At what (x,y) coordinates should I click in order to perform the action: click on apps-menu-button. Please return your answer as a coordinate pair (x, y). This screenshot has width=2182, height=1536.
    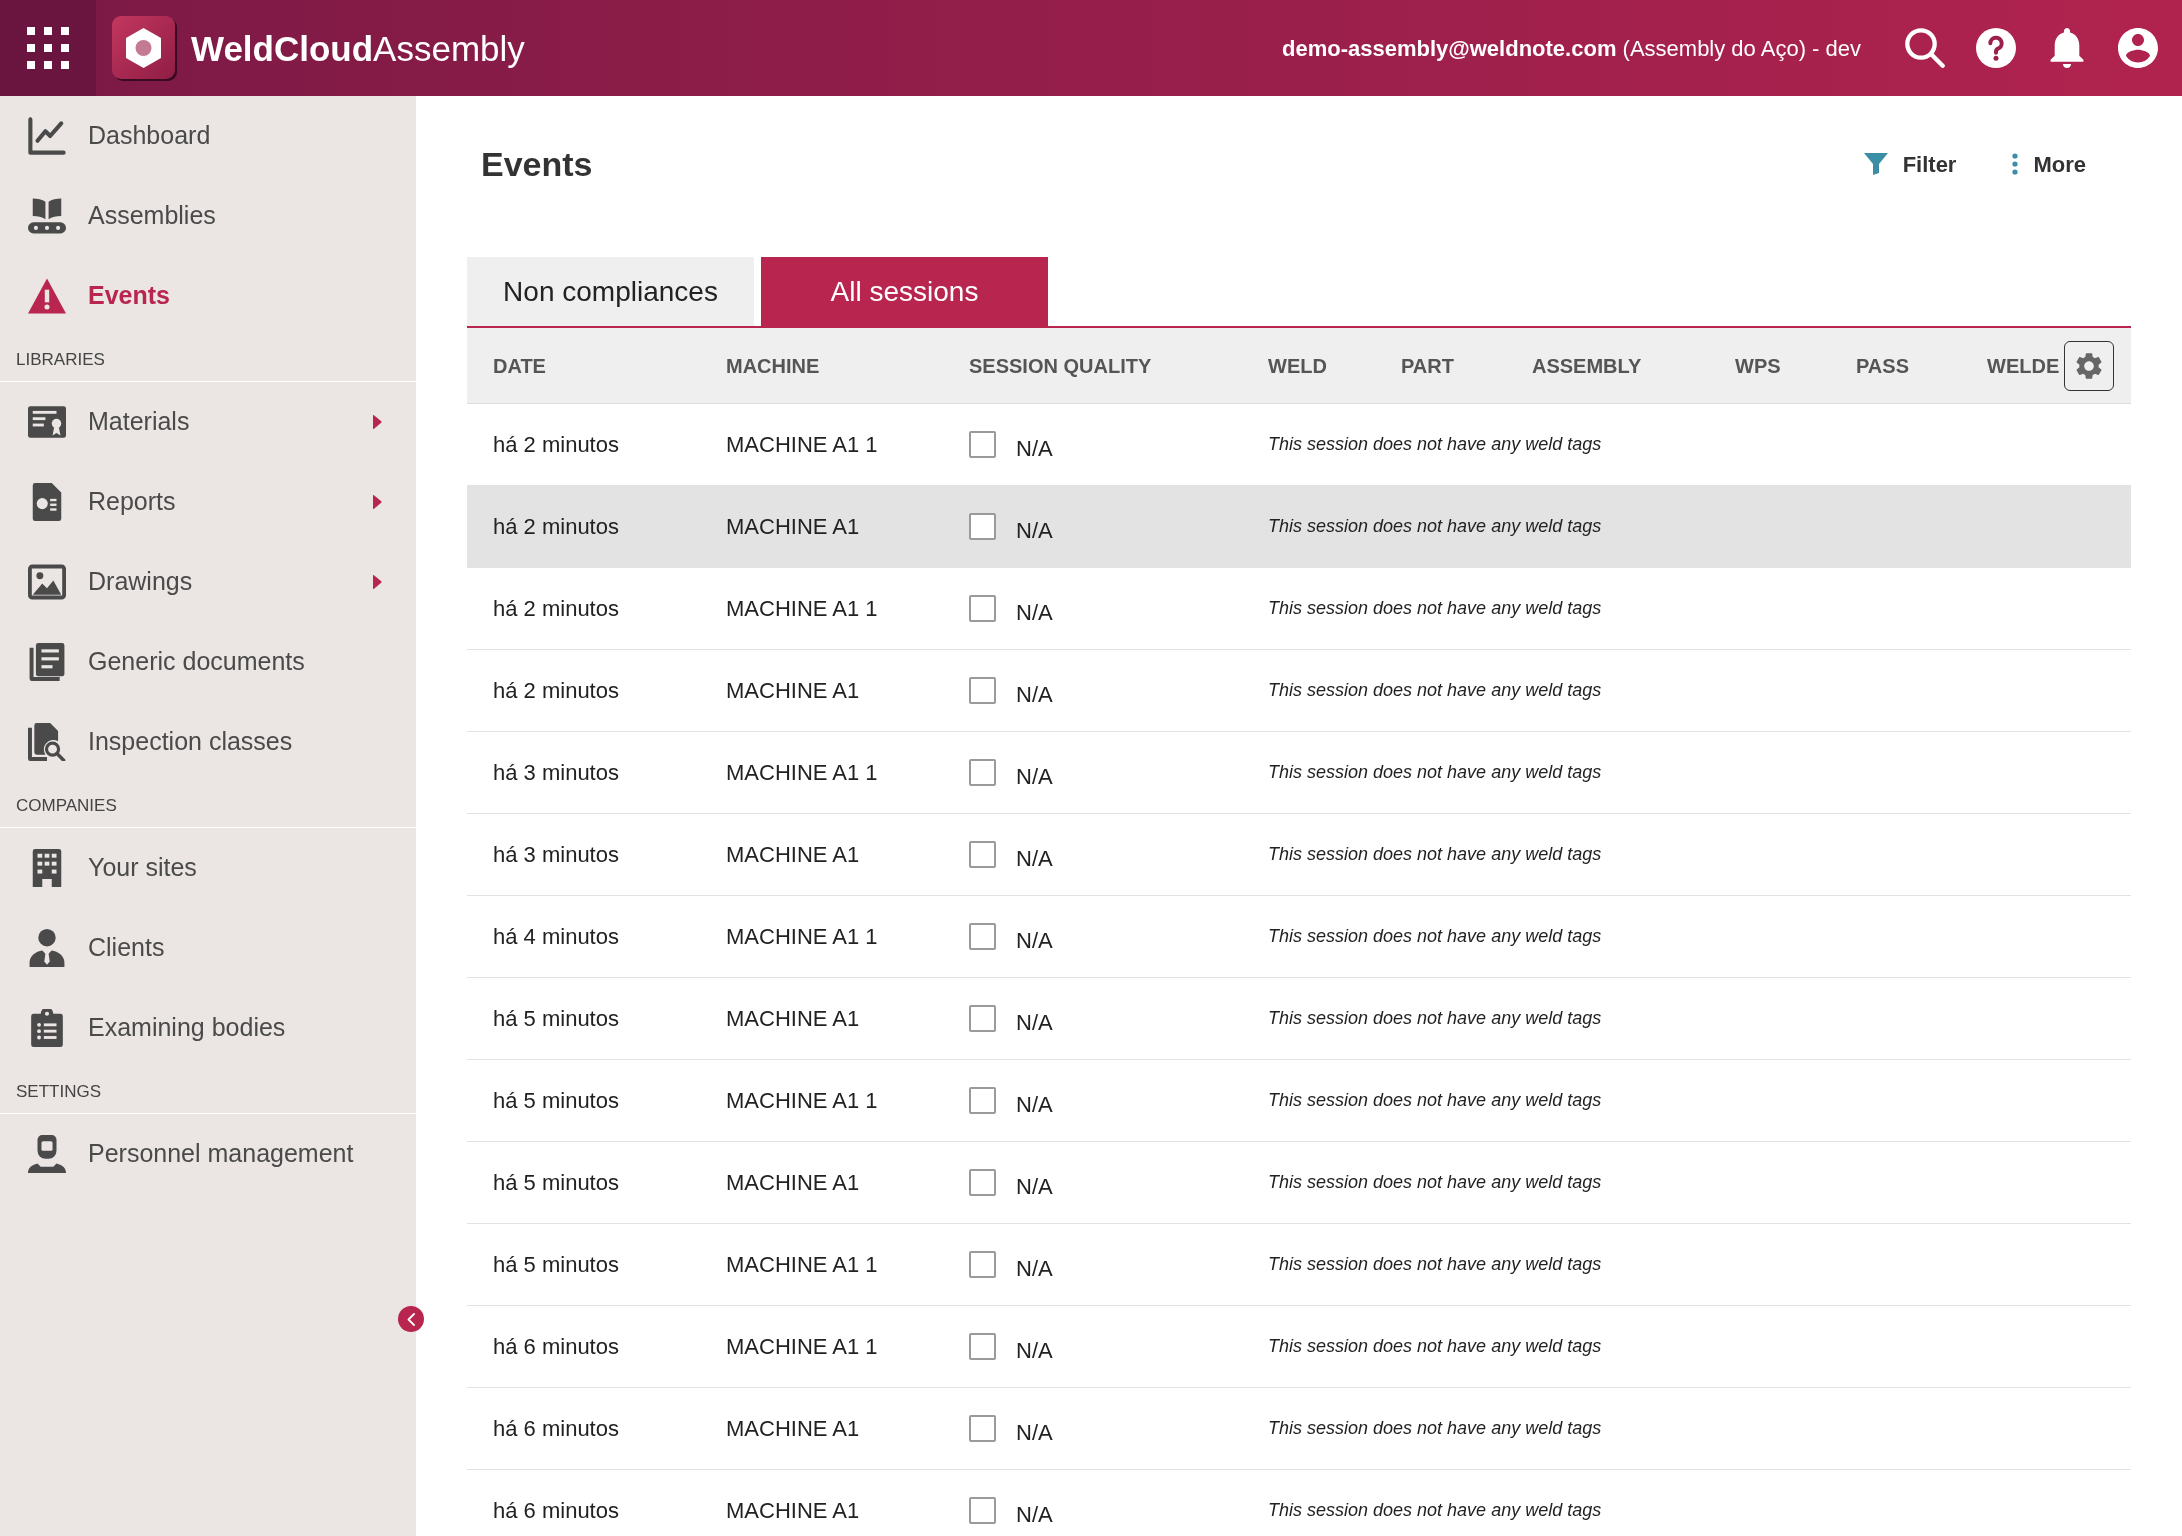
    Looking at the image, I should click on (48, 48).